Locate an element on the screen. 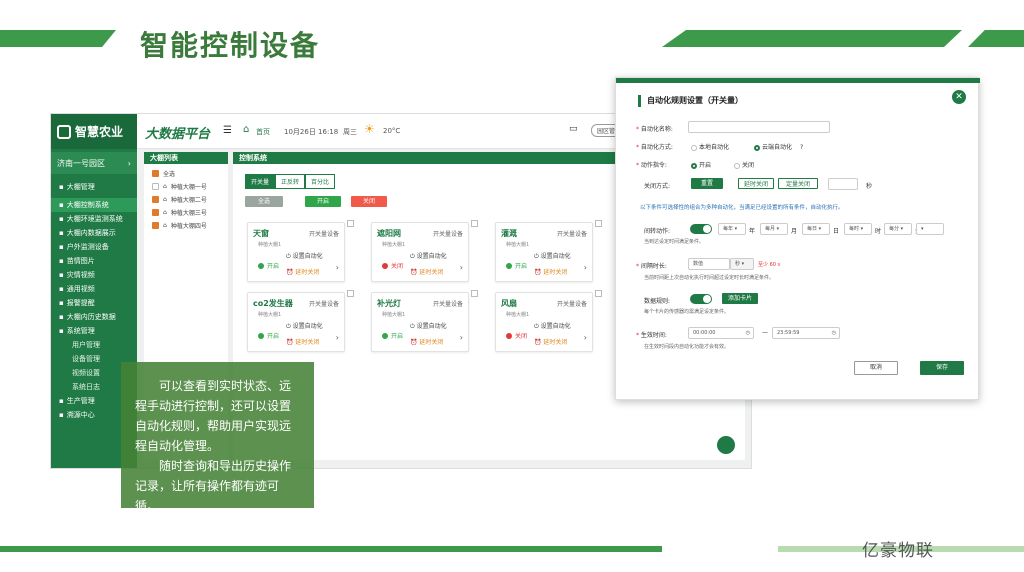  add-card-button: 添加卡片 is located at coordinates (740, 298).